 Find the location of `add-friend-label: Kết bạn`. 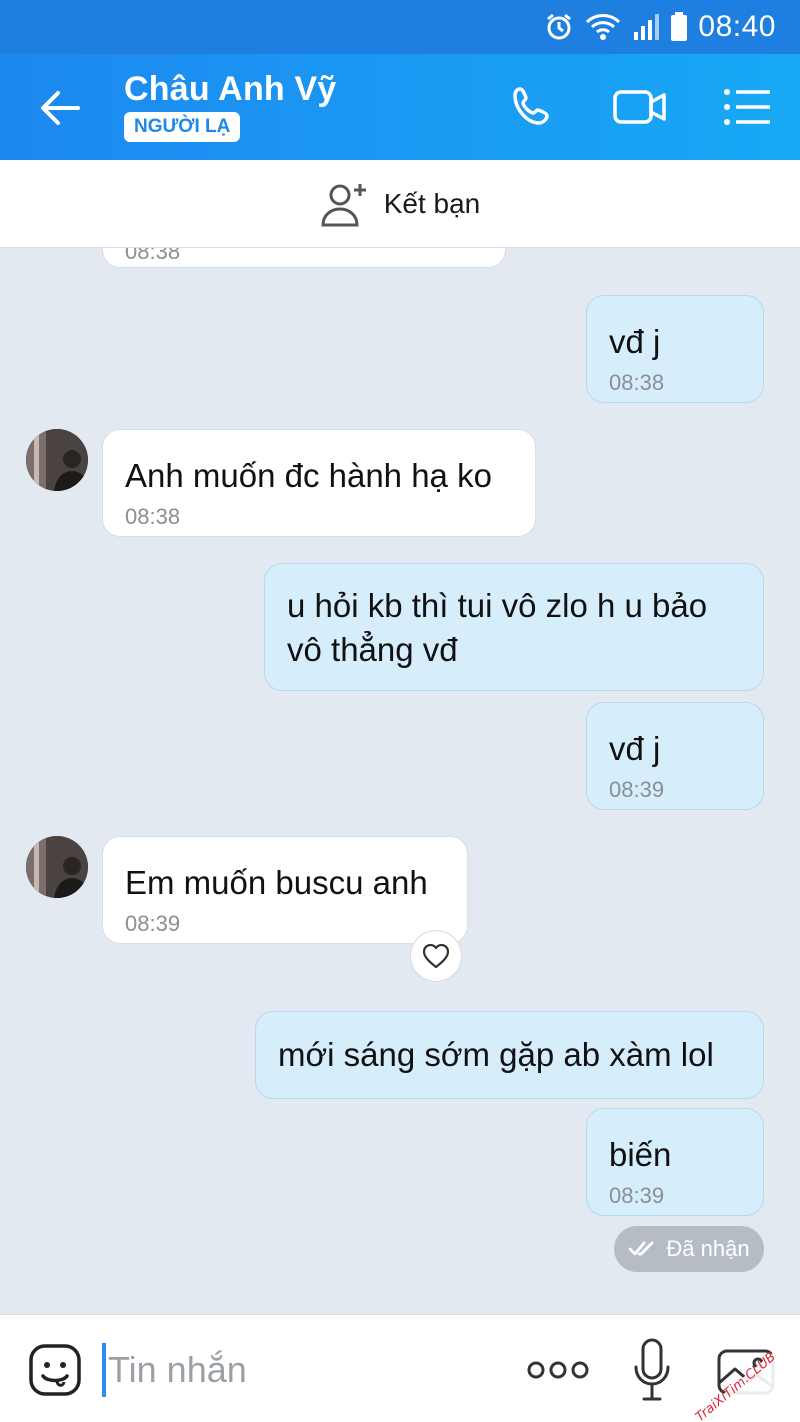

add-friend-label: Kết bạn is located at coordinates (432, 203).